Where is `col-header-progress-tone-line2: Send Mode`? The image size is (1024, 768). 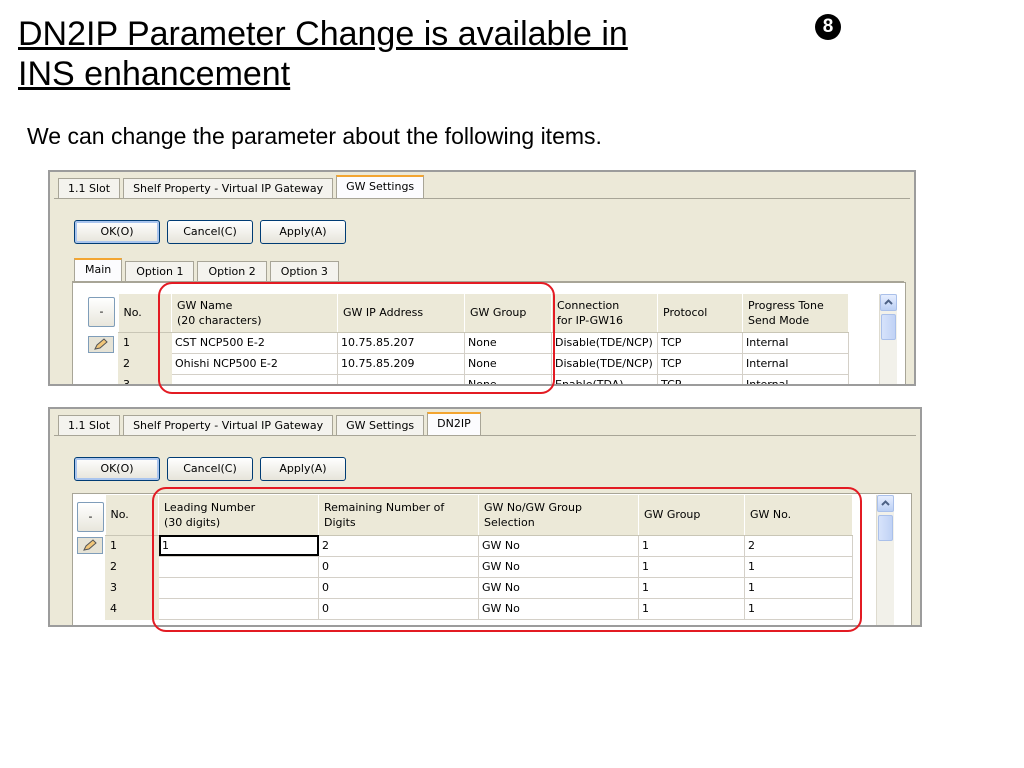
col-header-progress-tone-line2: Send Mode is located at coordinates (779, 320).